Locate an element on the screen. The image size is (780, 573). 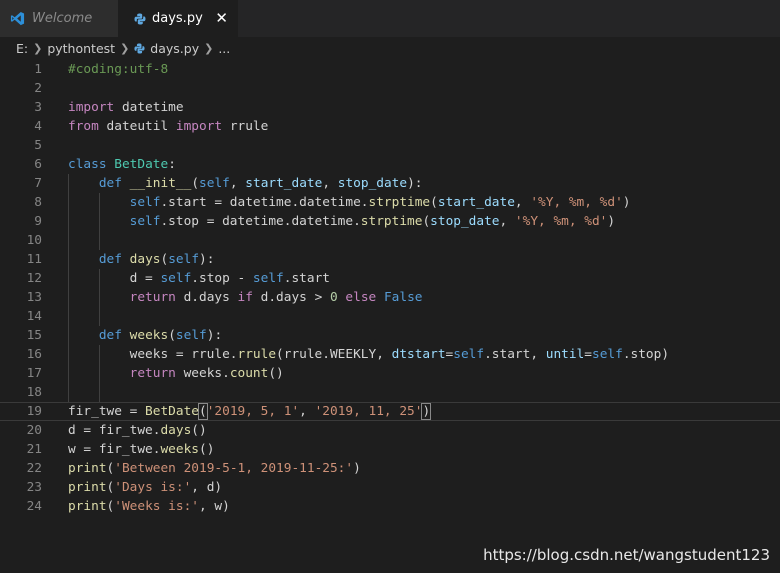
code-line: 23 print('Days is:', d) is located at coordinates (390, 487).